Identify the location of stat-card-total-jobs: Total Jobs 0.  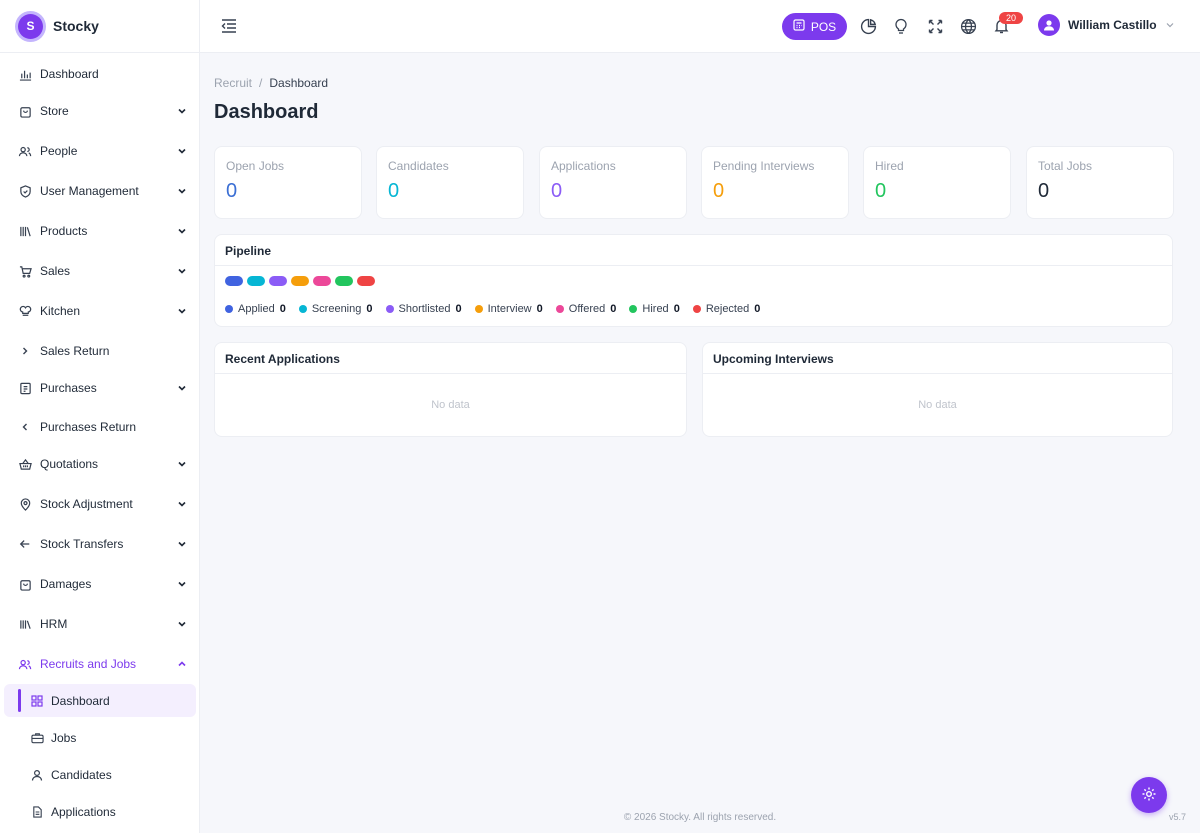
(1100, 182).